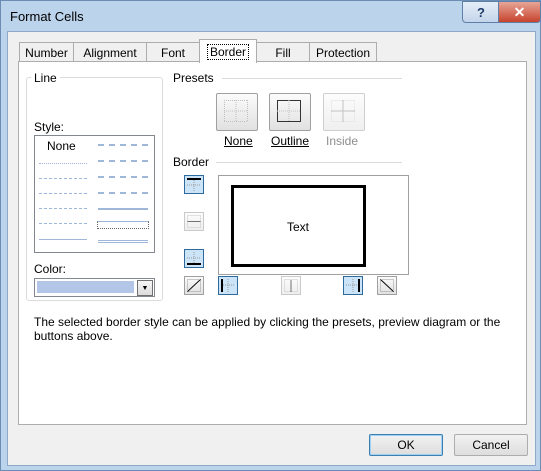 This screenshot has height=471, width=541. I want to click on presets-label: Presets, so click(193, 78).